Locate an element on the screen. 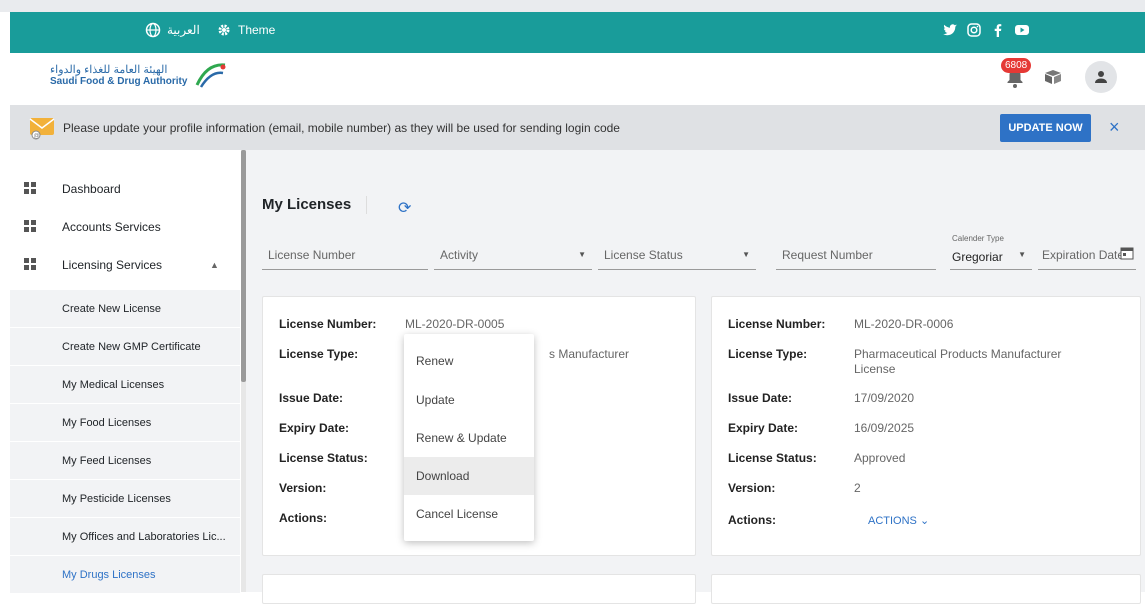 This screenshot has height=604, width=1145. sidebar-item-licensing-services: Licensing Services ▲ is located at coordinates (125, 265).